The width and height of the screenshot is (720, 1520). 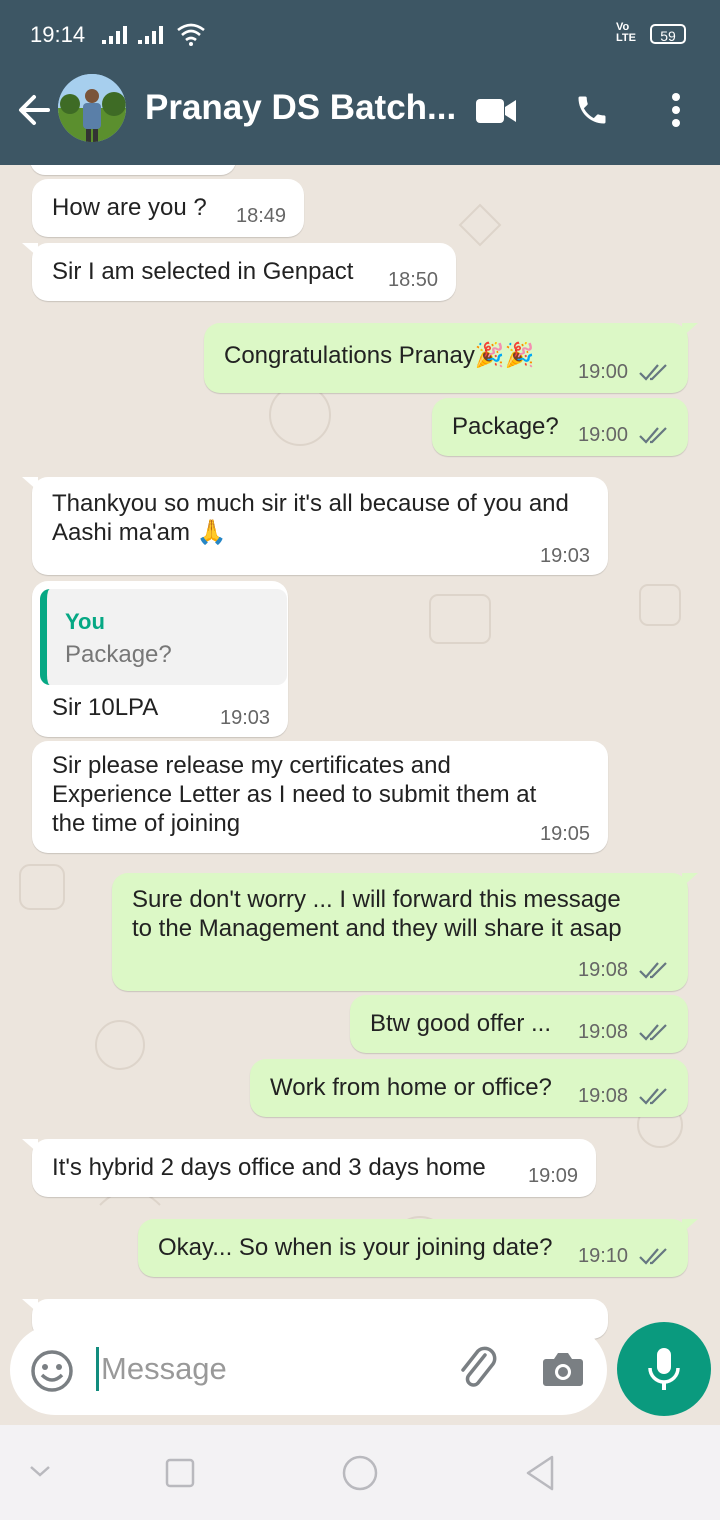 What do you see at coordinates (565, 834) in the screenshot?
I see `message-time: 19:05` at bounding box center [565, 834].